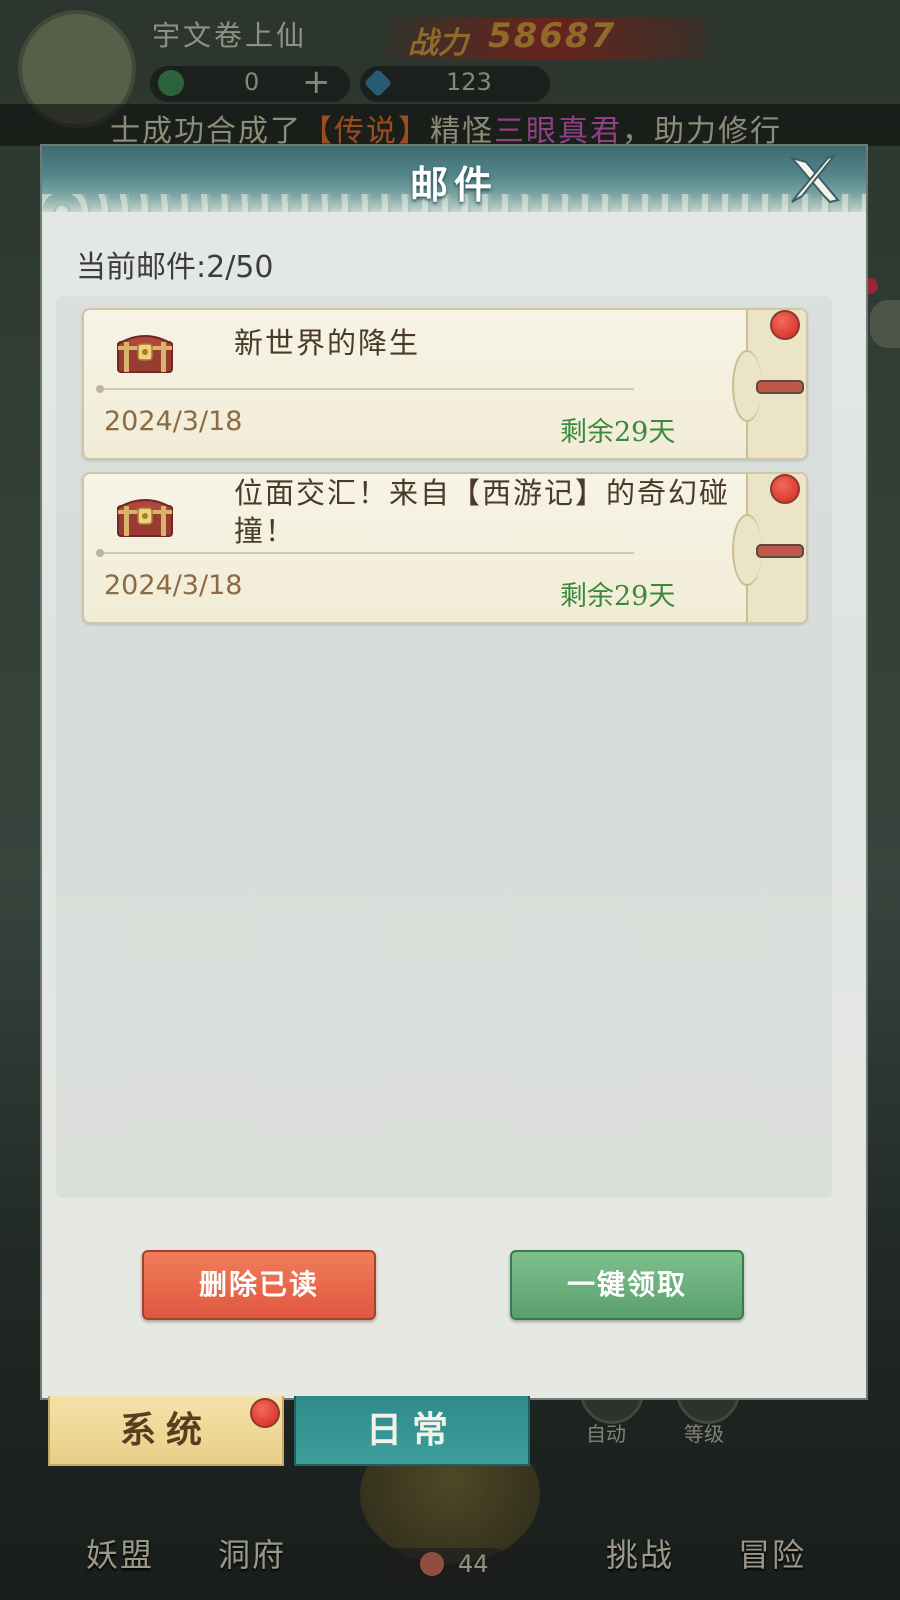  What do you see at coordinates (166, 1431) in the screenshot?
I see `tab-system: 系统` at bounding box center [166, 1431].